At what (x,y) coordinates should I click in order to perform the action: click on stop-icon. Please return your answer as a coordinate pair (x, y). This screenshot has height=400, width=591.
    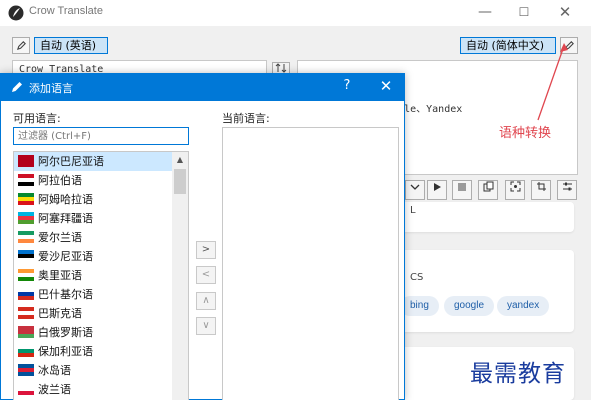
    Looking at the image, I should click on (462, 187).